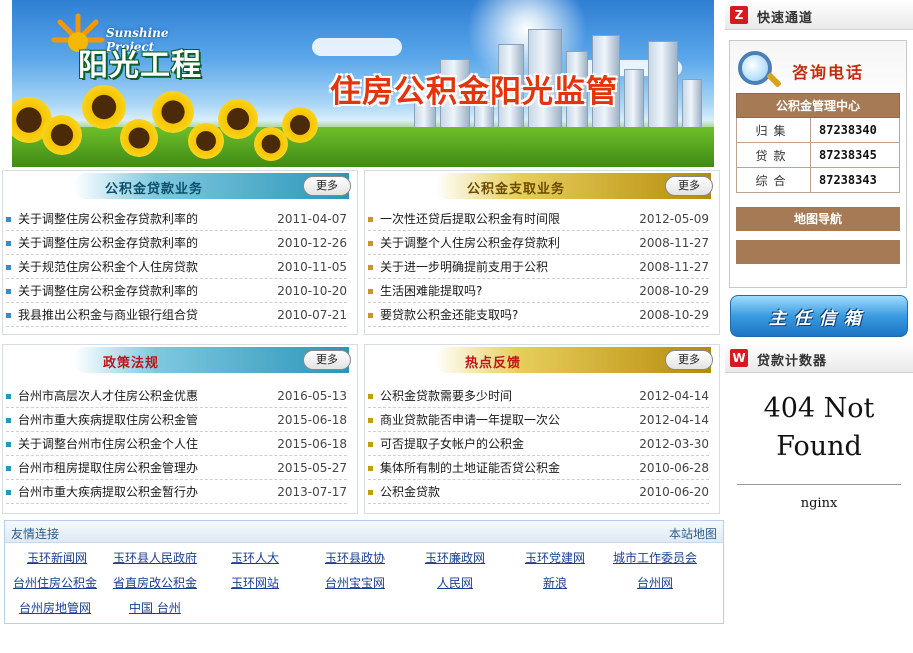 Image resolution: width=913 pixels, height=653 pixels. What do you see at coordinates (555, 557) in the screenshot?
I see `friend-link: 玉环党建网` at bounding box center [555, 557].